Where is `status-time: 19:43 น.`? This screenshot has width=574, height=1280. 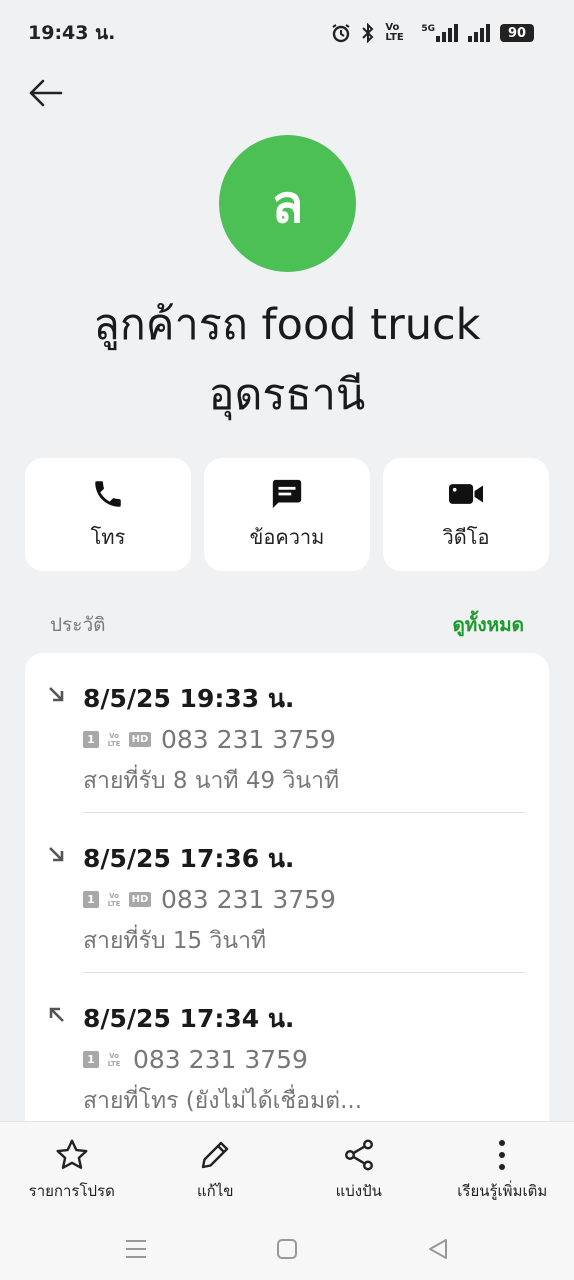 status-time: 19:43 น. is located at coordinates (72, 33).